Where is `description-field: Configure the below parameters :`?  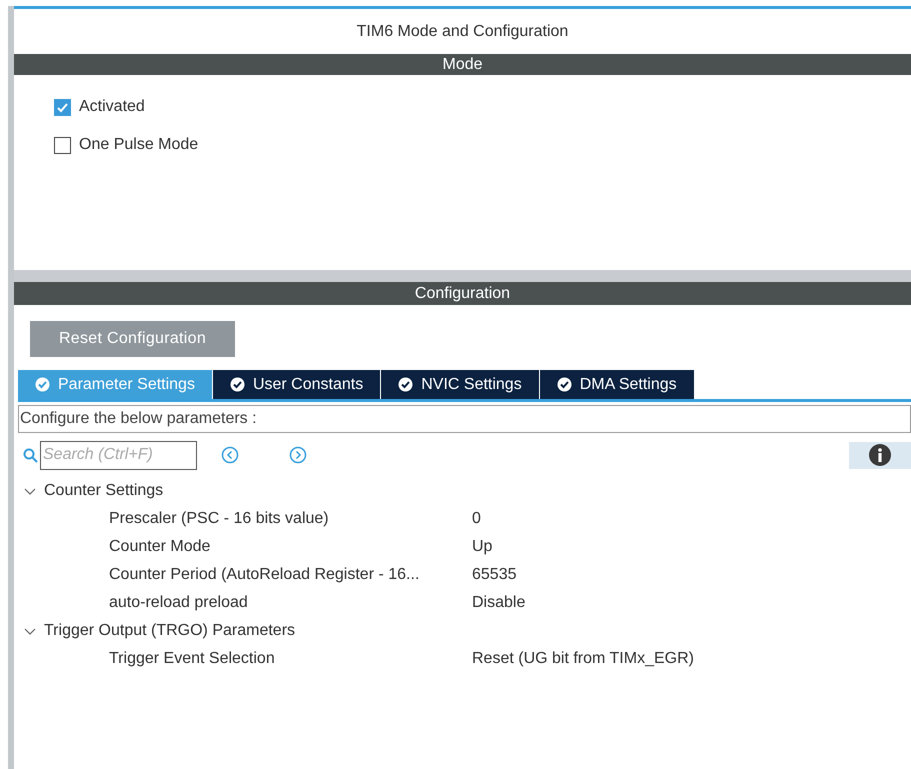 description-field: Configure the below parameters : is located at coordinates (464, 419).